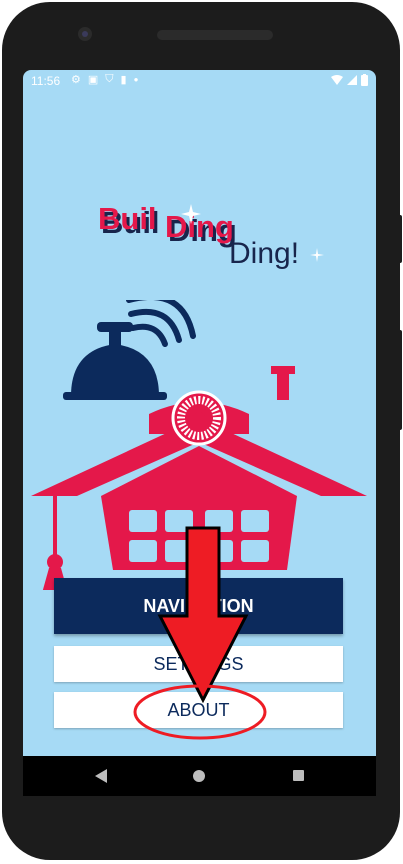  What do you see at coordinates (211, 235) in the screenshot?
I see `buildingding-logo: Buil Buil Ding Ding Ding!` at bounding box center [211, 235].